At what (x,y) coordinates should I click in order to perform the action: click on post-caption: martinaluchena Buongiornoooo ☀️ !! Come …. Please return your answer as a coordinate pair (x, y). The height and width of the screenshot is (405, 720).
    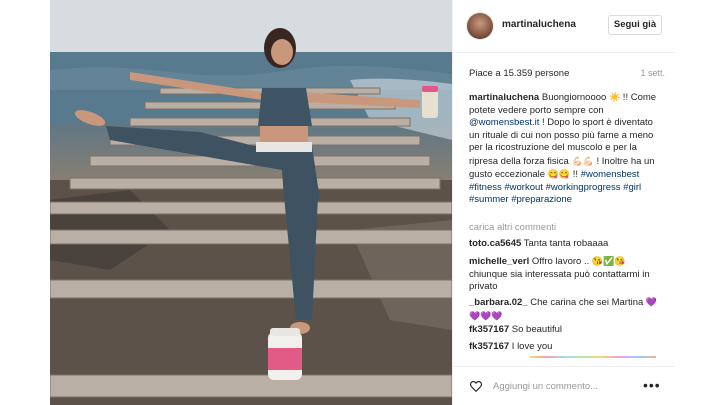
    Looking at the image, I should click on (566, 149).